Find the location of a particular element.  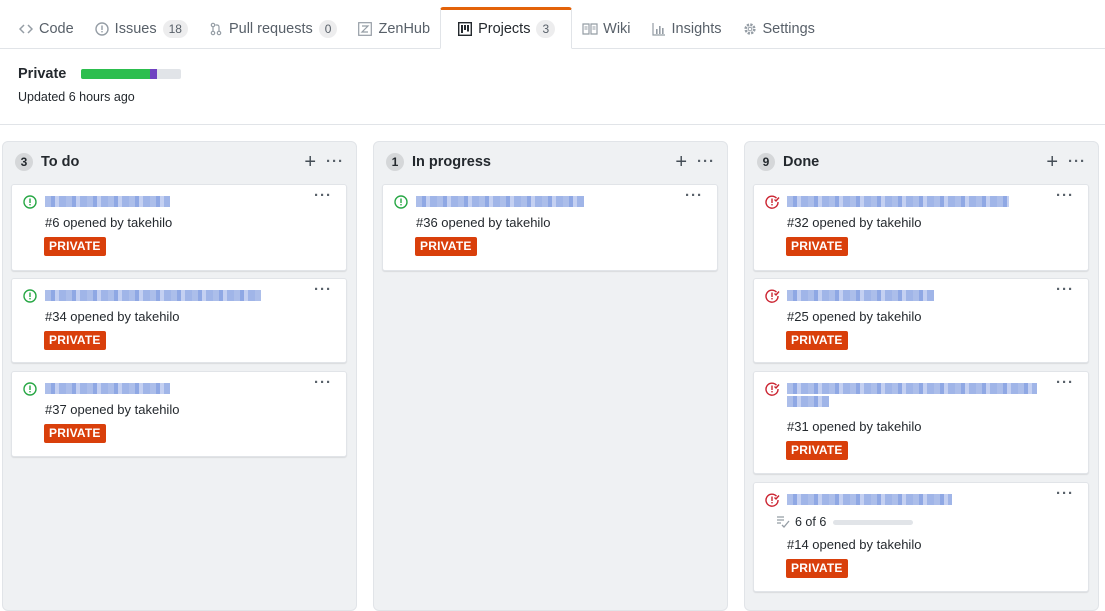

column-title: To do is located at coordinates (60, 162).